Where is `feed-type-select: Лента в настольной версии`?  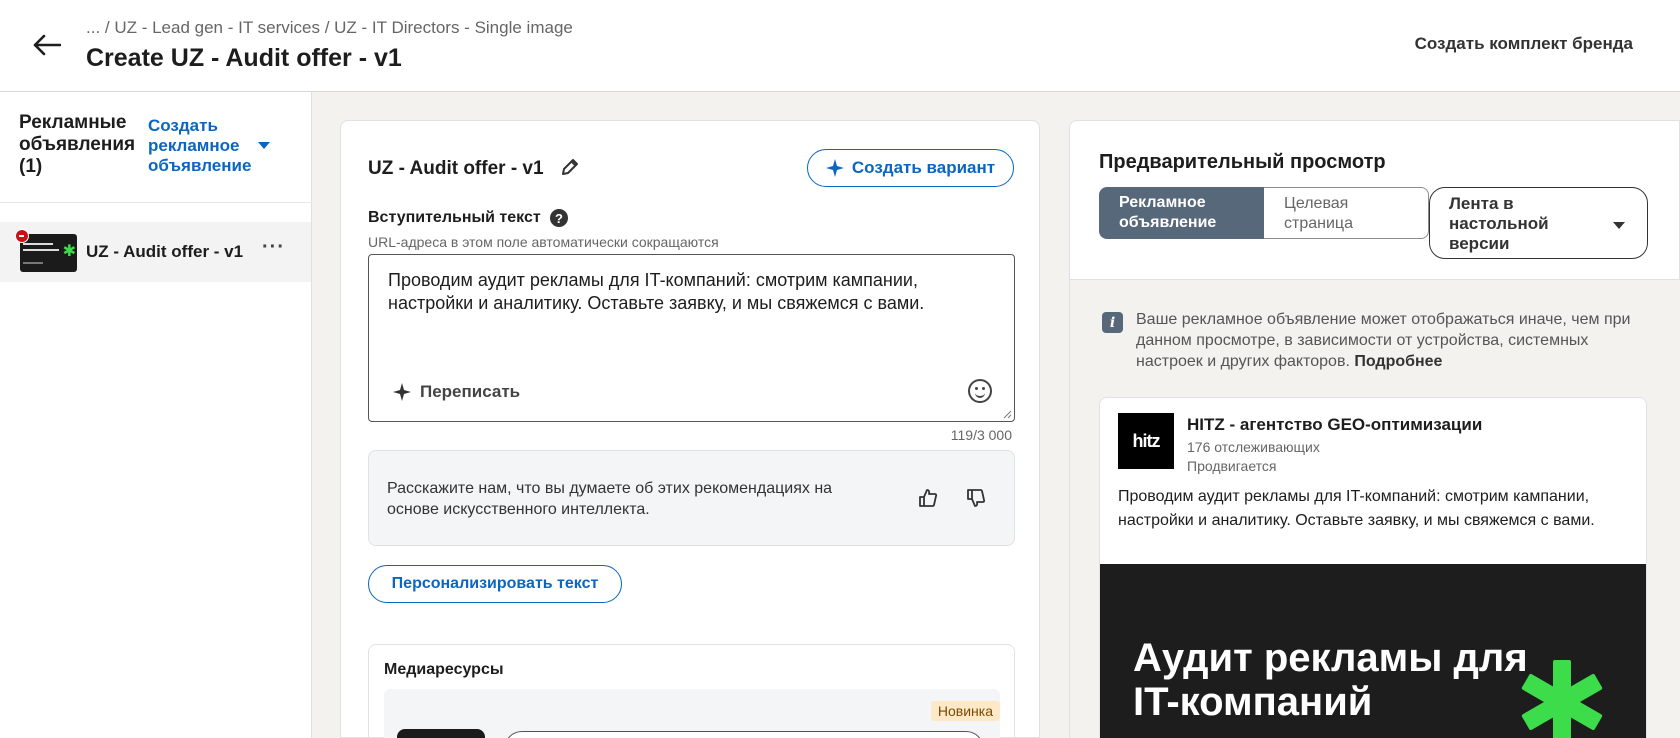 feed-type-select: Лента в настольной версии is located at coordinates (1538, 223).